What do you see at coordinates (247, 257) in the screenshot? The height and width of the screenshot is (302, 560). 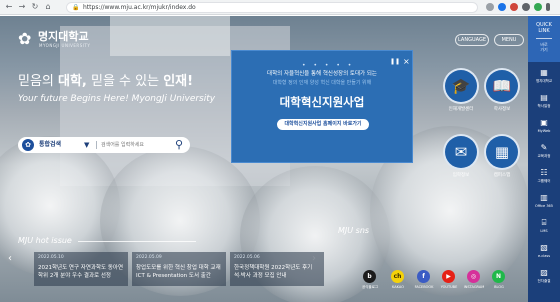 I see `news-date: 2022.05.06` at bounding box center [247, 257].